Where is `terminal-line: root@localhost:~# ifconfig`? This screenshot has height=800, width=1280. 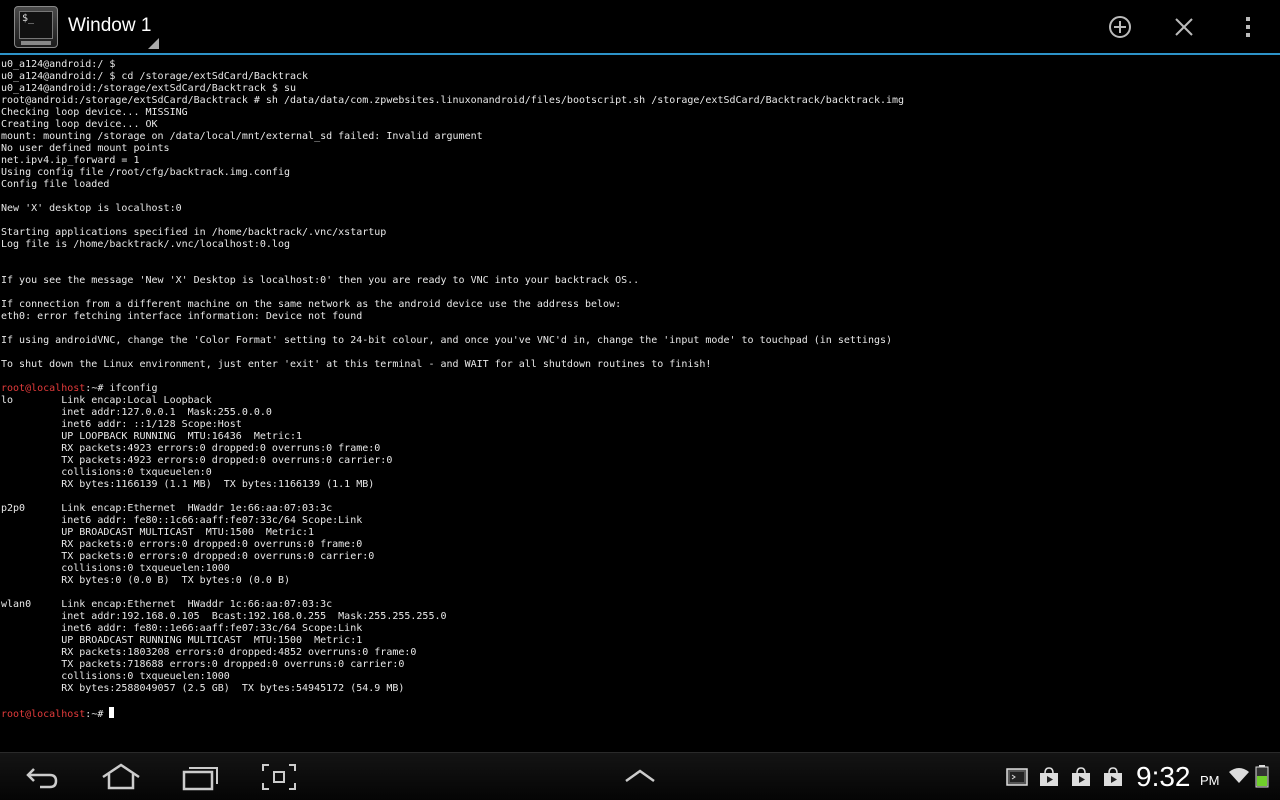
terminal-line: root@localhost:~# ifconfig is located at coordinates (452, 389).